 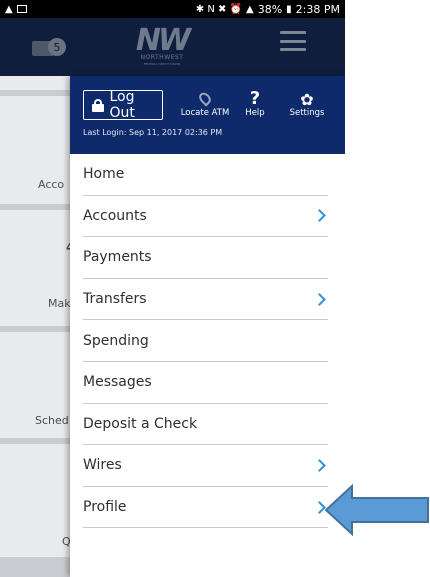 I want to click on battery-percent: 38%, so click(x=270, y=9).